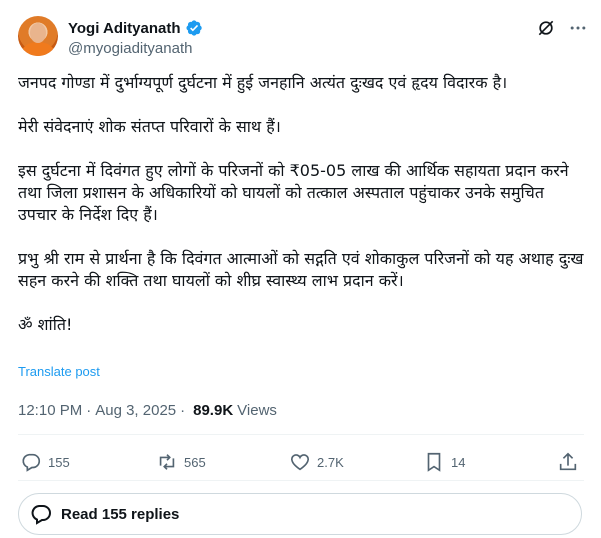 This screenshot has height=538, width=601. Describe the element at coordinates (546, 28) in the screenshot. I see `grok-icon` at that location.